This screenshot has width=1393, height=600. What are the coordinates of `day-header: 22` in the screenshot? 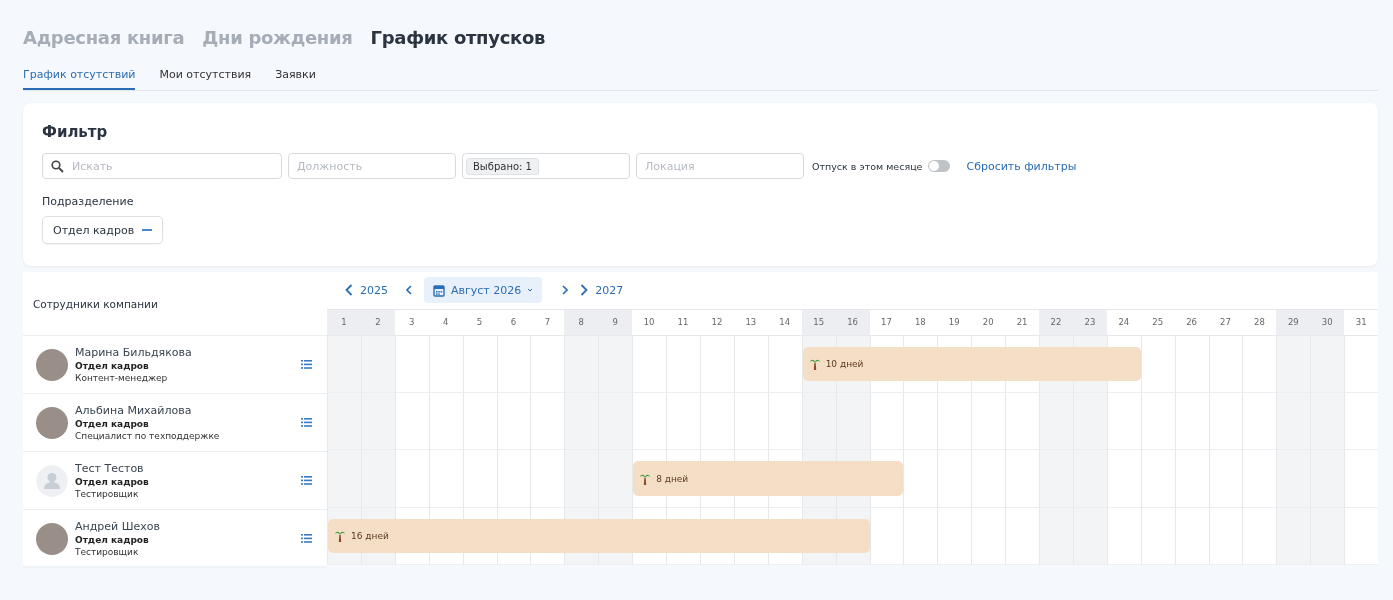 It's located at (1056, 322).